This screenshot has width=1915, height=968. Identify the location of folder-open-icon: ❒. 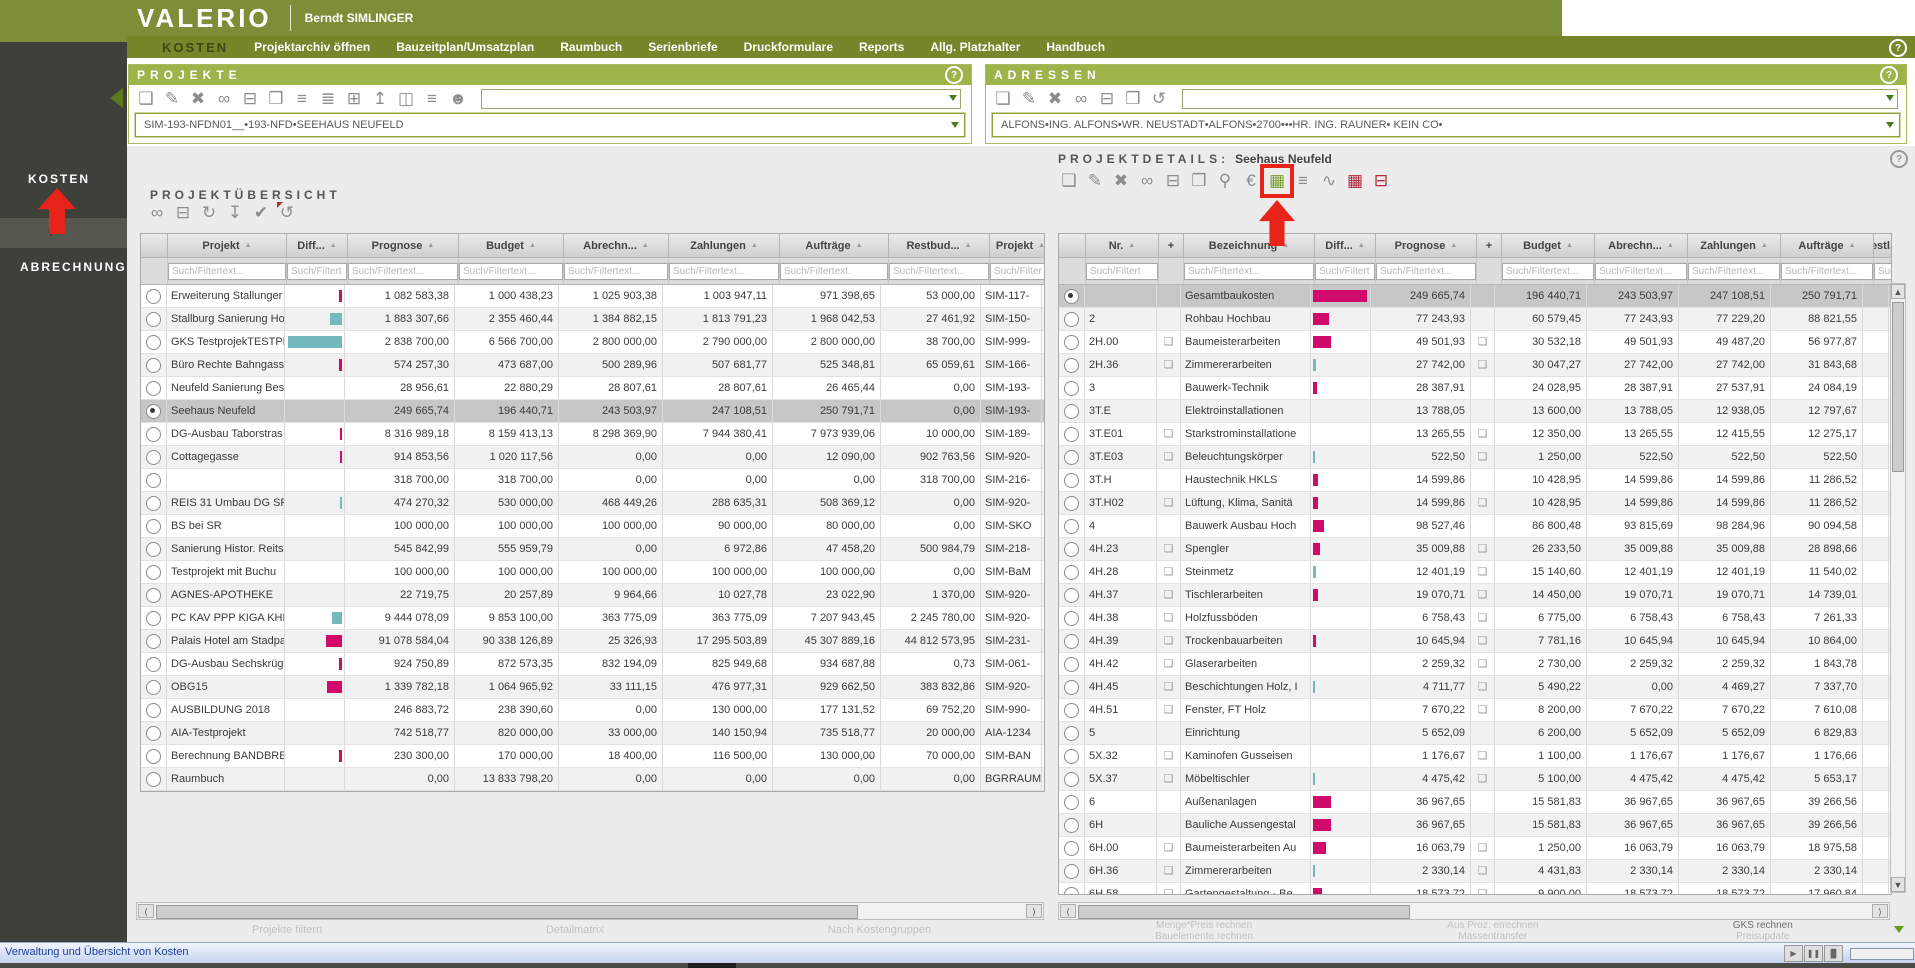
(1199, 181).